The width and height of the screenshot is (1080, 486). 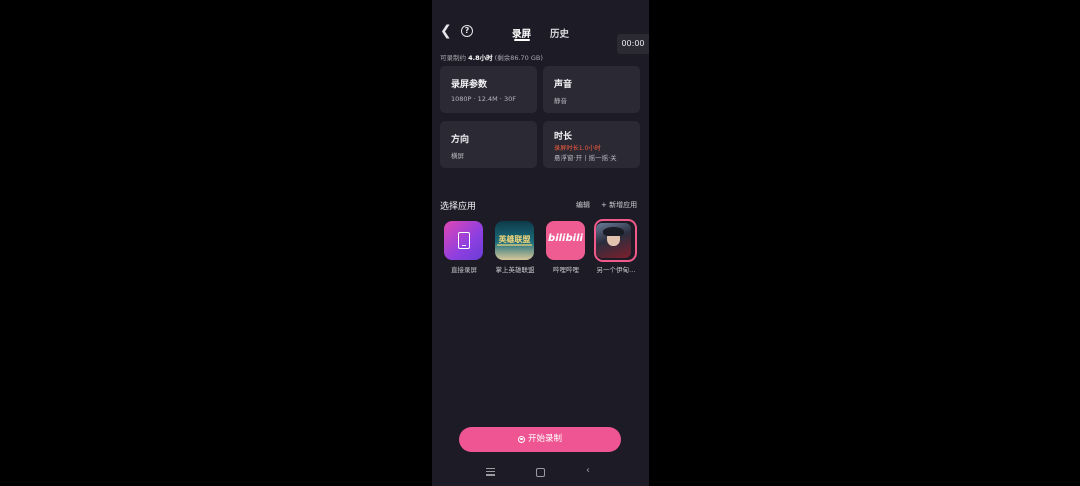 What do you see at coordinates (583, 205) in the screenshot?
I see `edit-button: 编辑` at bounding box center [583, 205].